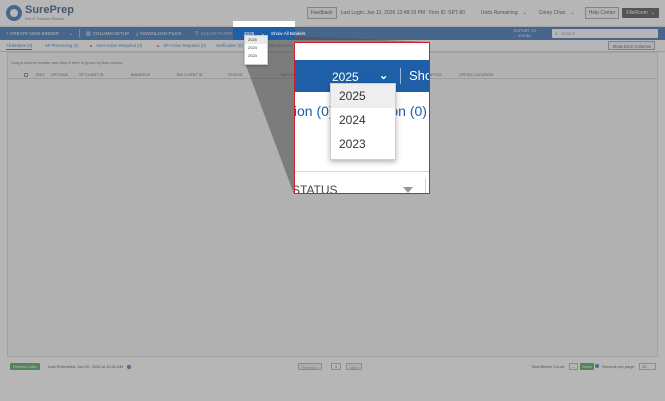 This screenshot has height=401, width=665. I want to click on zoom-divider-line, so click(362, 171).